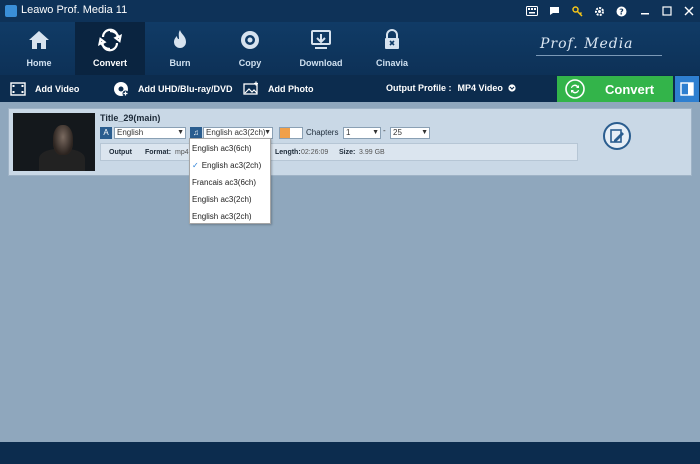 The width and height of the screenshot is (700, 464). Describe the element at coordinates (321, 63) in the screenshot. I see `nav-download-label: Download` at that location.